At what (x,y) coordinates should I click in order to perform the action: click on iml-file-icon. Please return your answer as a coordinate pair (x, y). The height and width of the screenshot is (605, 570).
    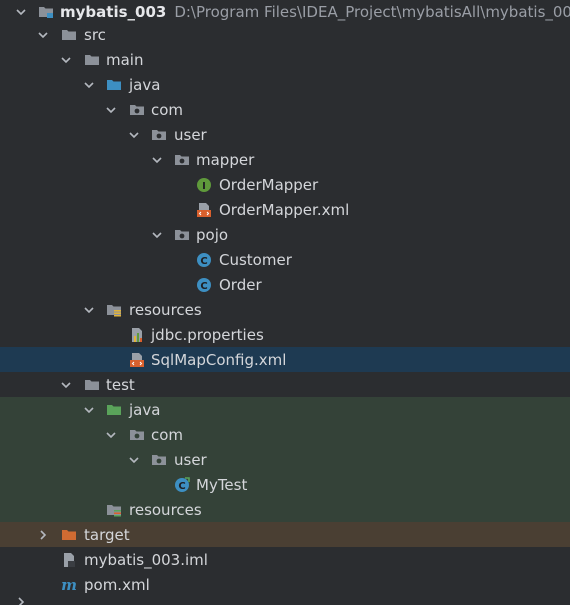
    Looking at the image, I should click on (69, 560).